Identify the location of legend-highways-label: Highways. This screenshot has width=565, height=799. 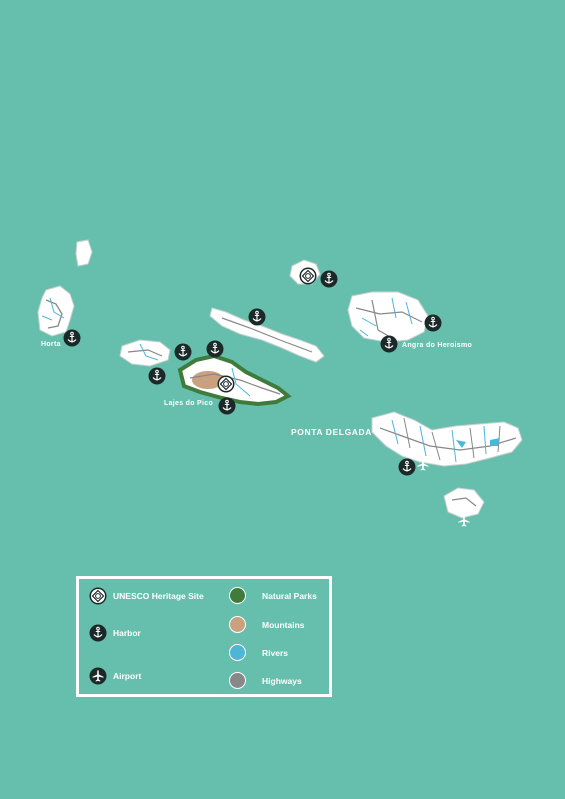
(282, 680).